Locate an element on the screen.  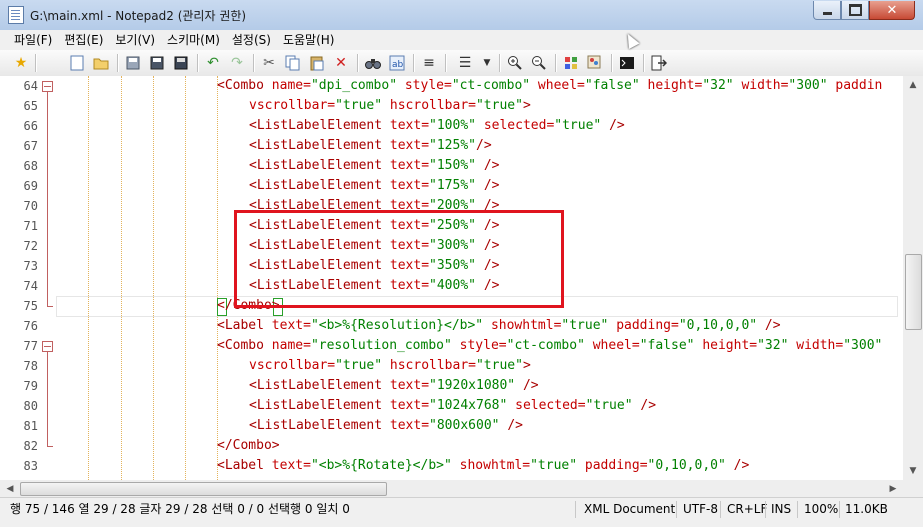
code-token-tag: <Combo is located at coordinates (244, 345).